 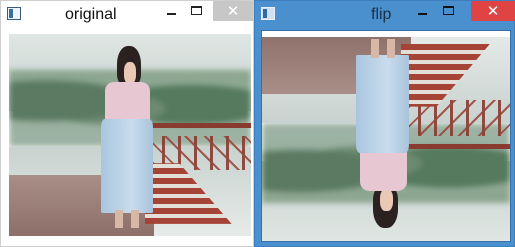 What do you see at coordinates (386, 34) in the screenshot?
I see `image-top-strip` at bounding box center [386, 34].